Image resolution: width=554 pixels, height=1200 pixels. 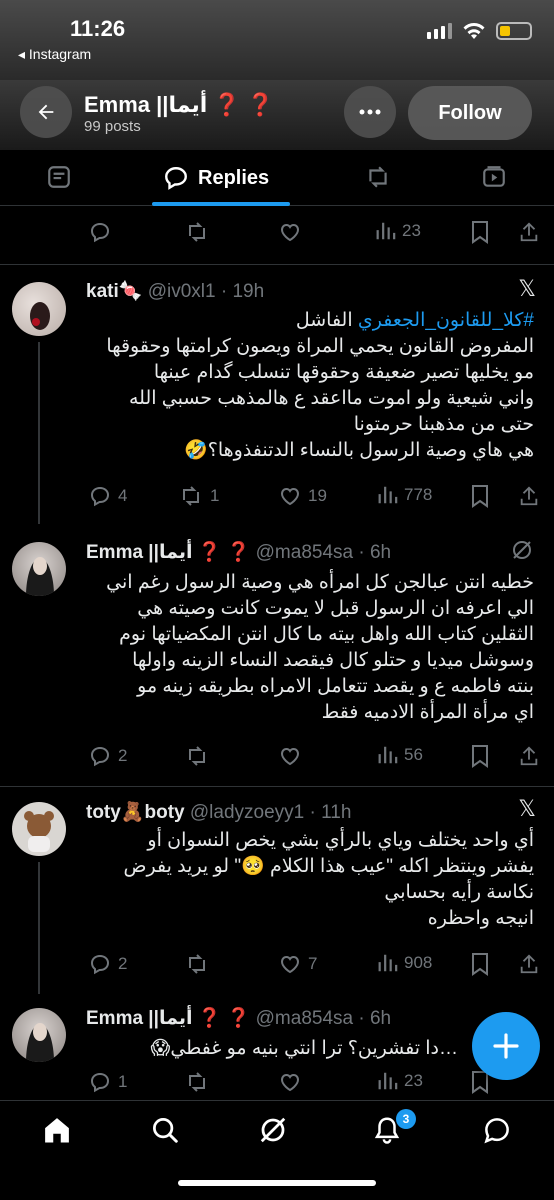 What do you see at coordinates (123, 1081) in the screenshot?
I see `reply-count: 1` at bounding box center [123, 1081].